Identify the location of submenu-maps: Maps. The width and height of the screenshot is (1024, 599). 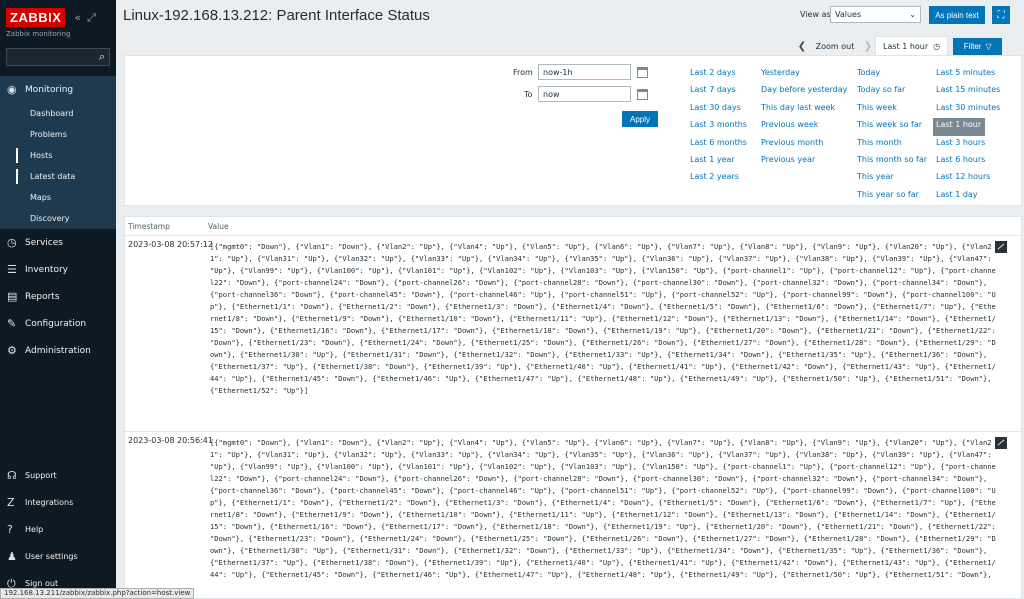
(58, 197).